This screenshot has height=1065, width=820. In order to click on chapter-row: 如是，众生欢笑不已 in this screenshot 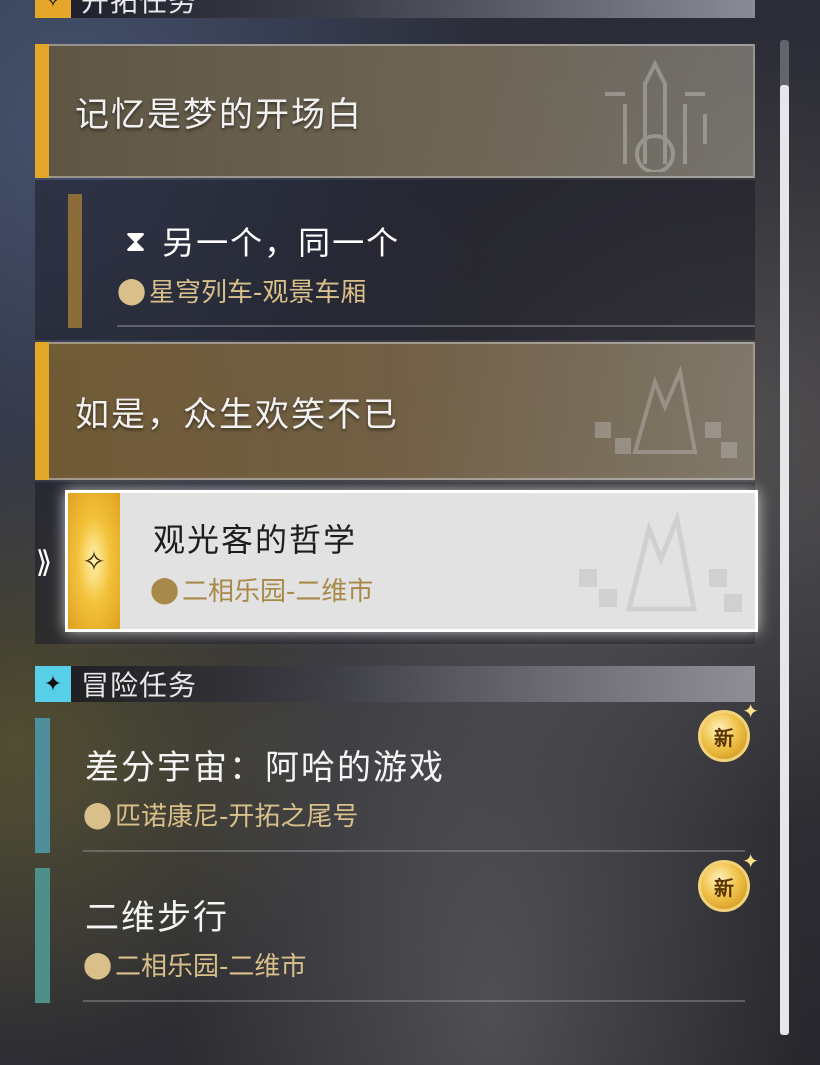, I will do `click(395, 411)`.